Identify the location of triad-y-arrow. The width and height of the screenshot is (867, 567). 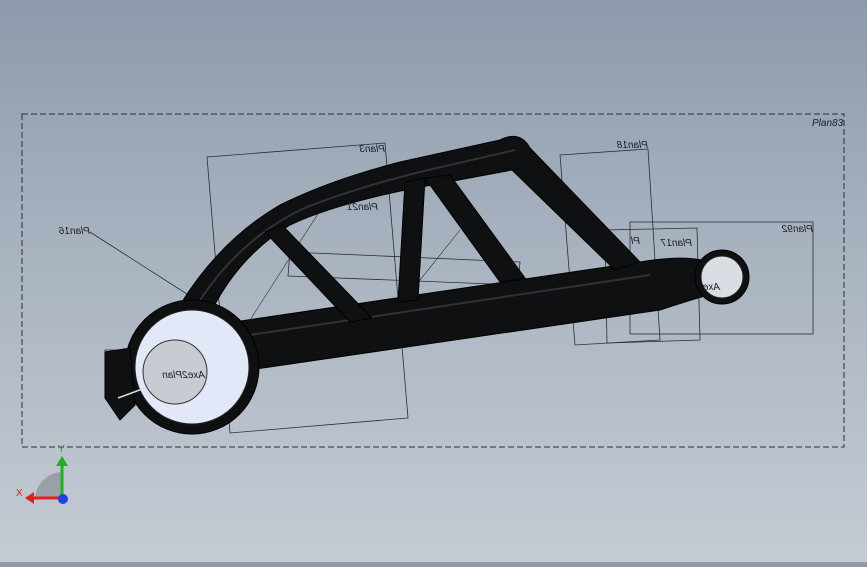
(62, 461).